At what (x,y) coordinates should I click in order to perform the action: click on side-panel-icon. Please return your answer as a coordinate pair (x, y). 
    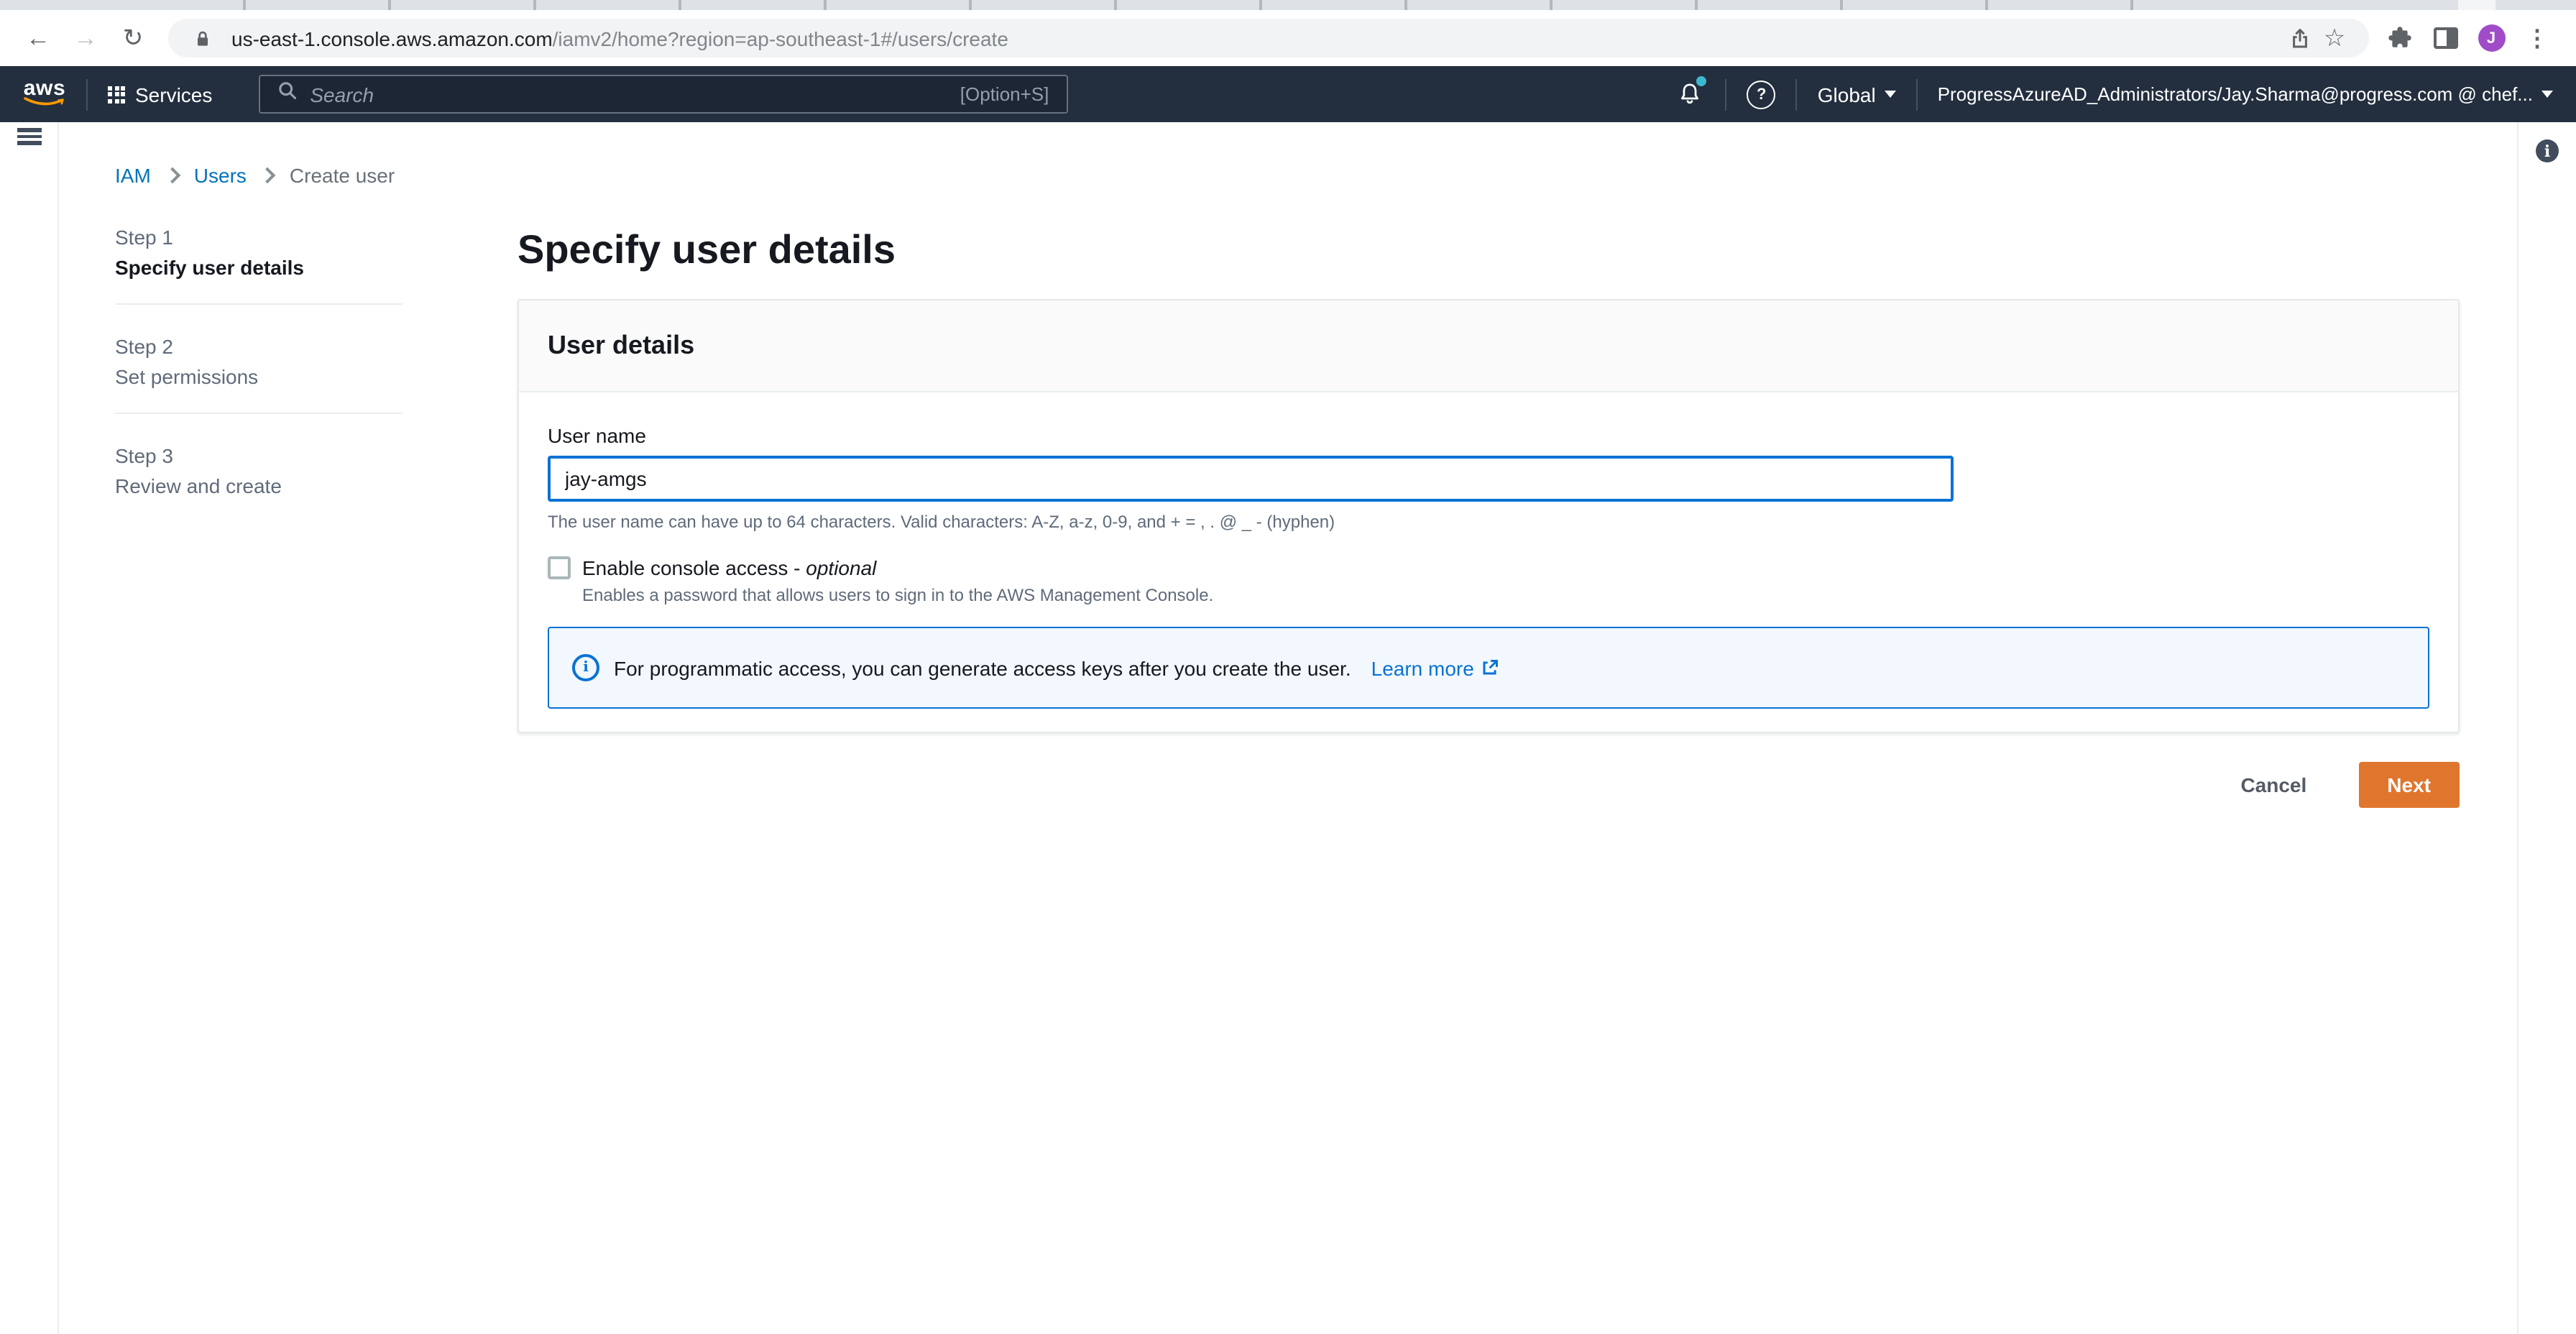
    Looking at the image, I should click on (2445, 38).